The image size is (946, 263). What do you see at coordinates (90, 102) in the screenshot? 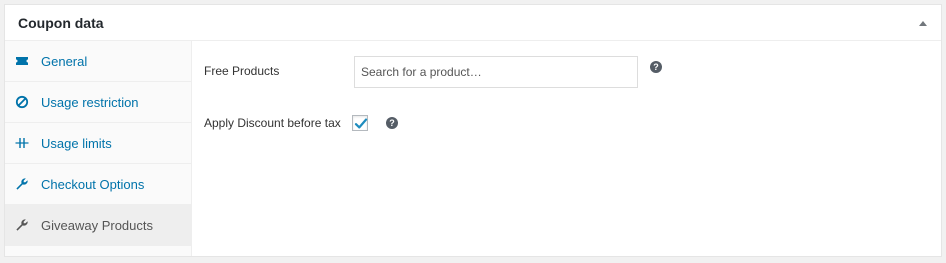
I see `tab-label: Usage restriction` at bounding box center [90, 102].